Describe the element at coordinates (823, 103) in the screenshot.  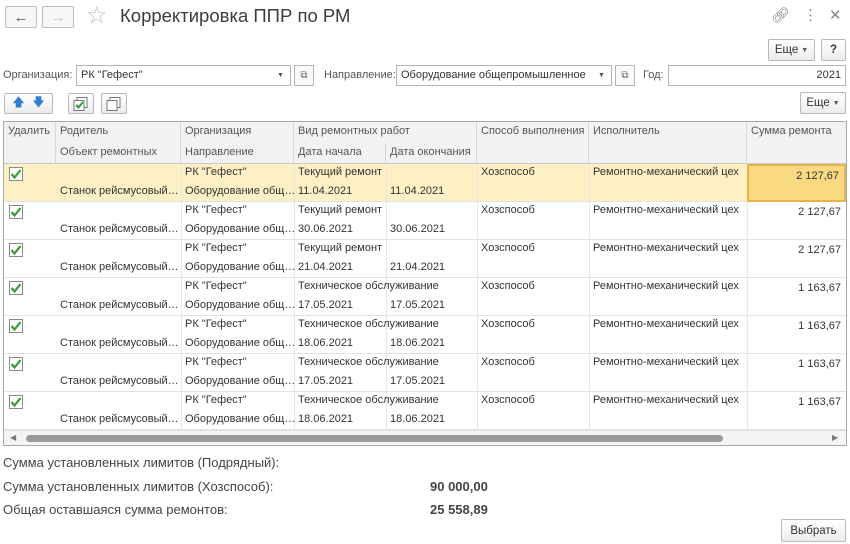
I see `table-more-button: Еще ▼` at that location.